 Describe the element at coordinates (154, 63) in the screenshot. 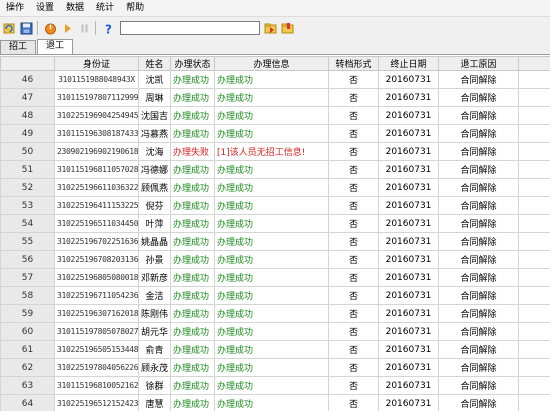

I see `col-header-name: 姓名` at that location.